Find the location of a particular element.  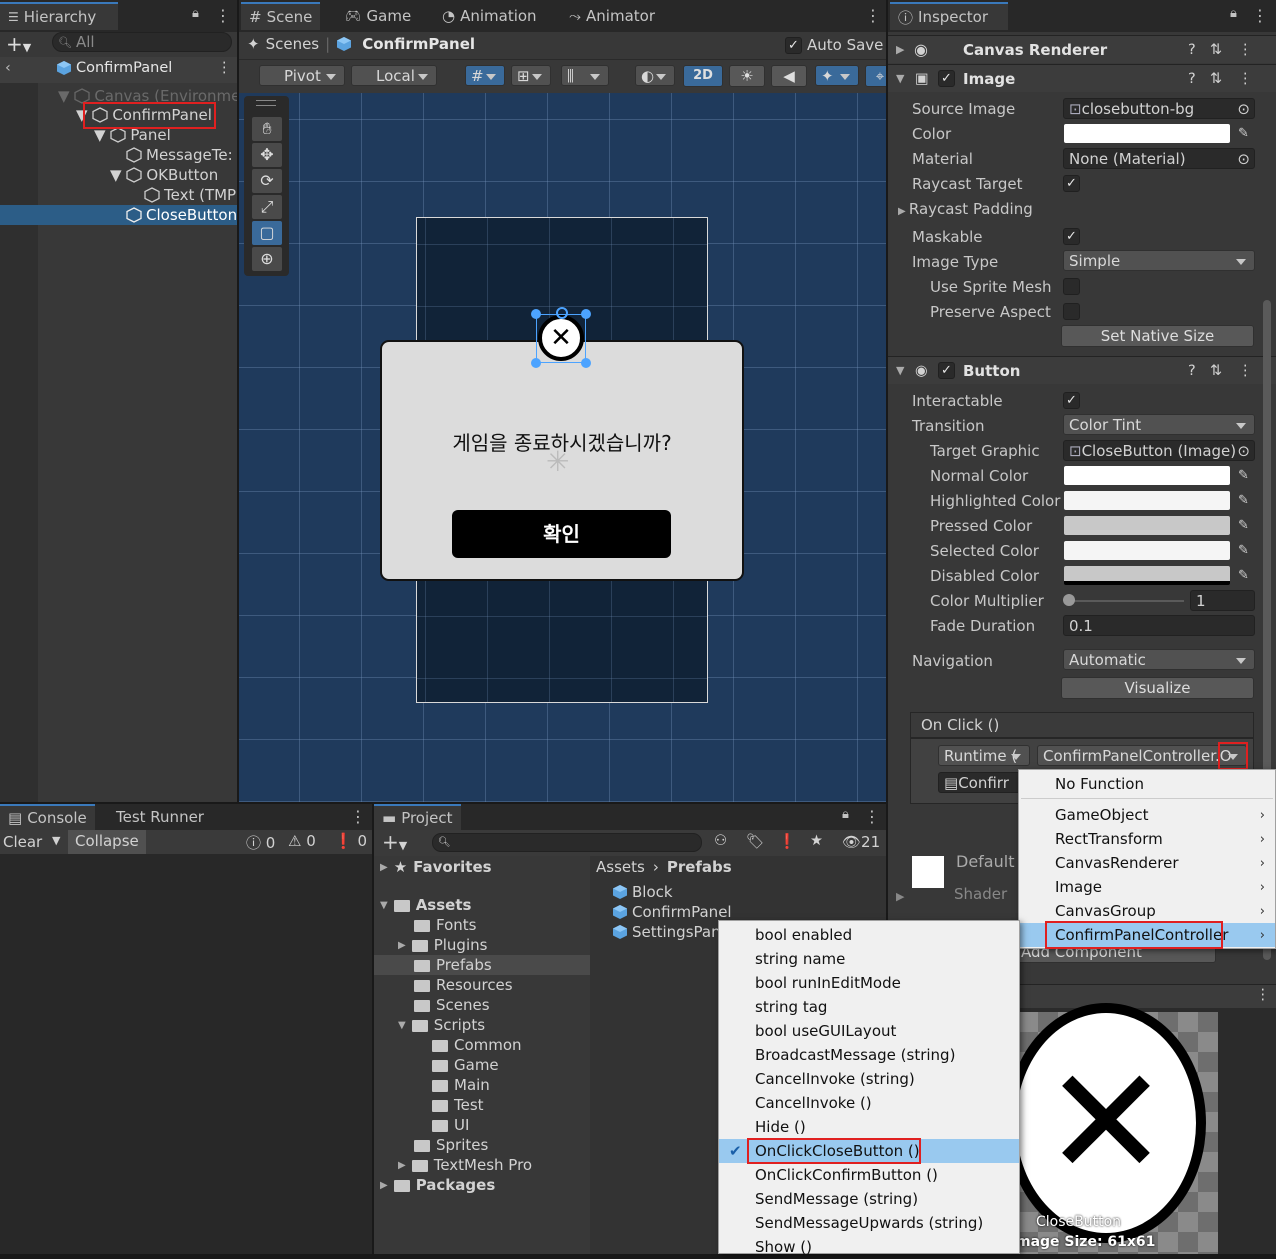

local-dropdown: Local is located at coordinates (394, 75).